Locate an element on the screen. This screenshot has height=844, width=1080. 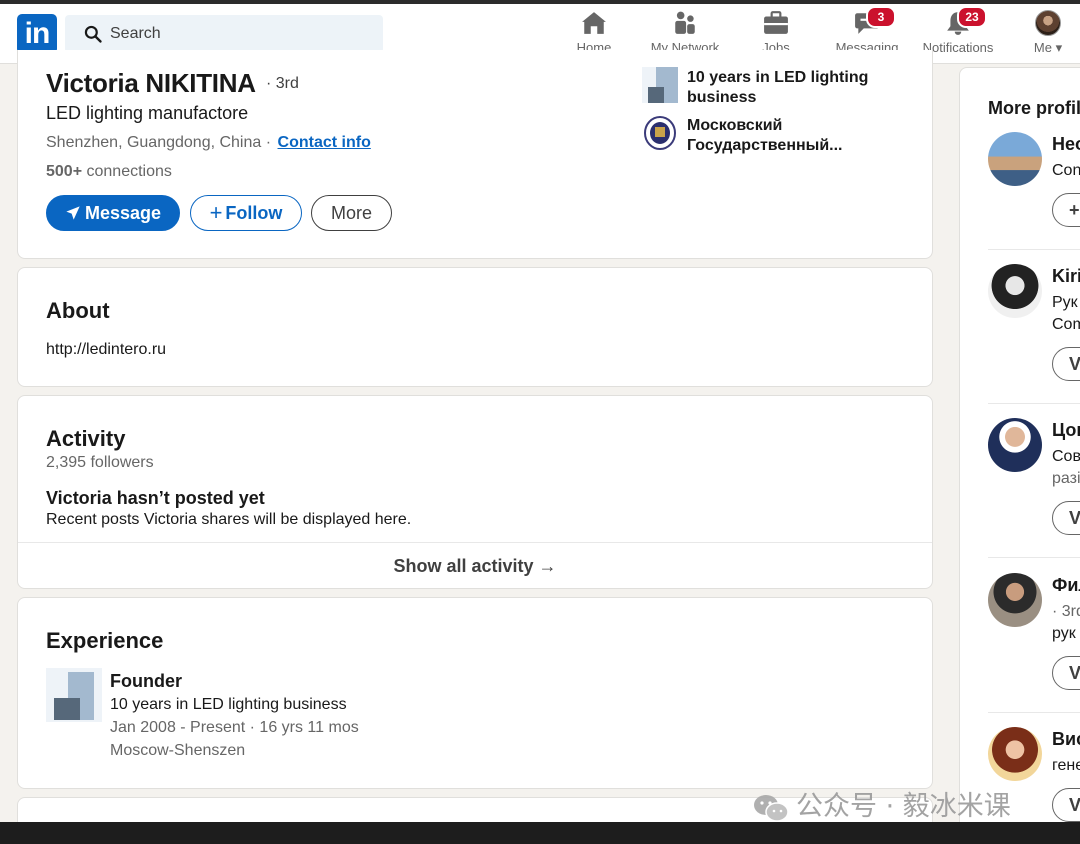
profile-headline: LED lighting manufactore is located at coordinates (147, 113).